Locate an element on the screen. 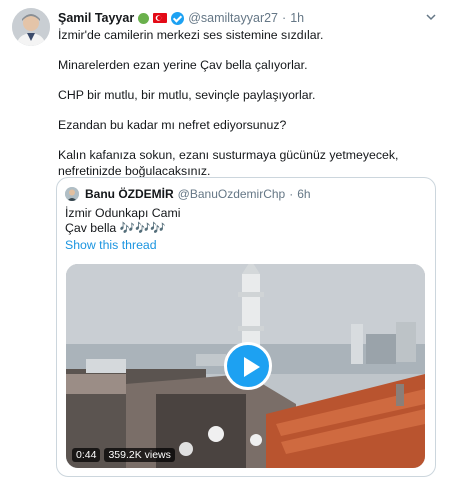  video-stats: 0:44 359.2K views is located at coordinates (123, 455).